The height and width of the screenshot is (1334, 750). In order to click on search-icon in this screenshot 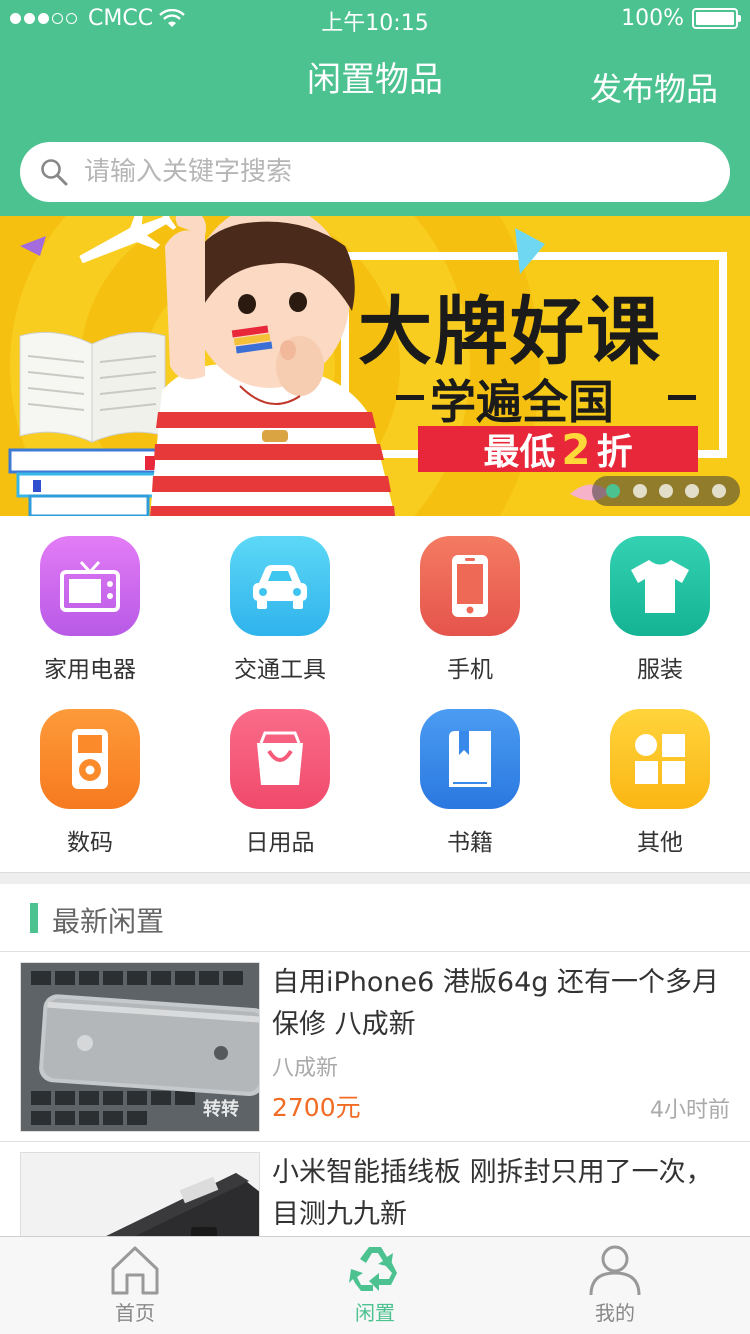, I will do `click(54, 172)`.